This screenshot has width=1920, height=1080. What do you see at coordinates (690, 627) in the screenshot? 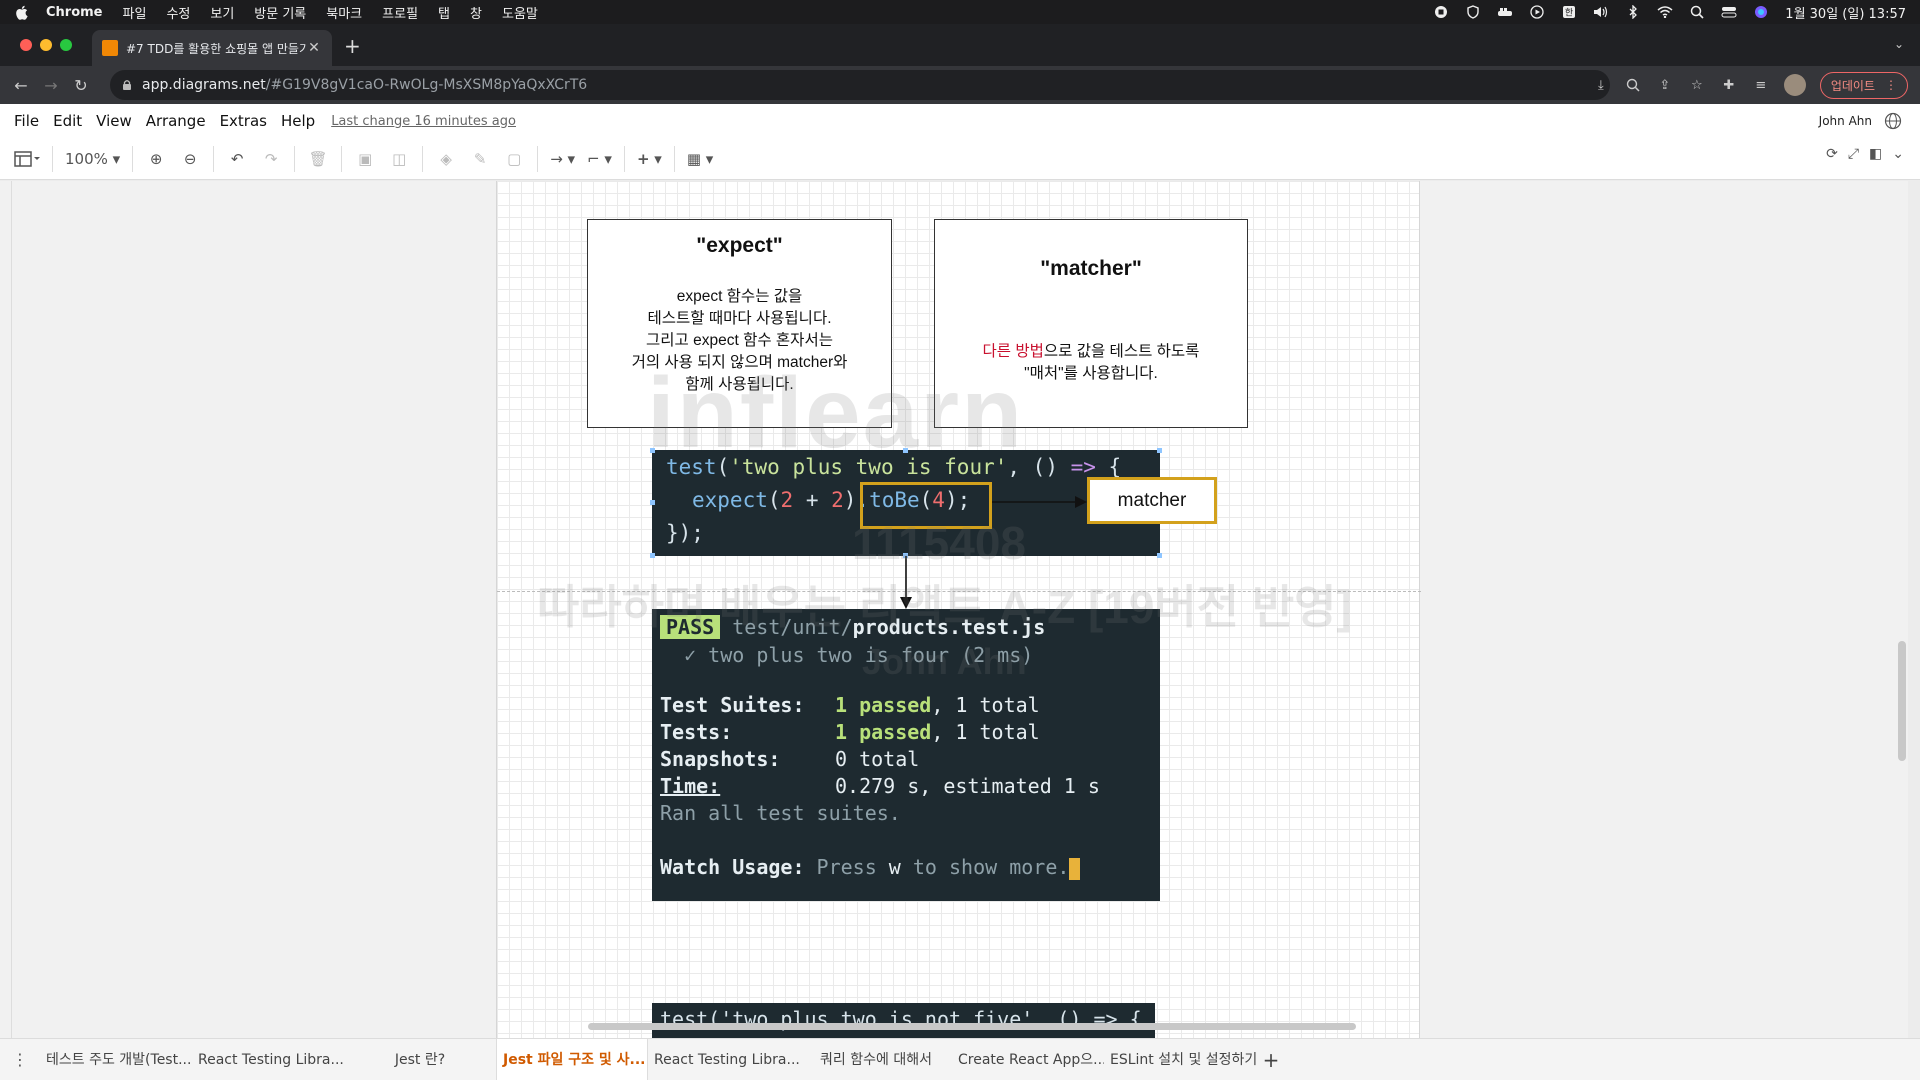
I see `pass-badge: PASS` at bounding box center [690, 627].